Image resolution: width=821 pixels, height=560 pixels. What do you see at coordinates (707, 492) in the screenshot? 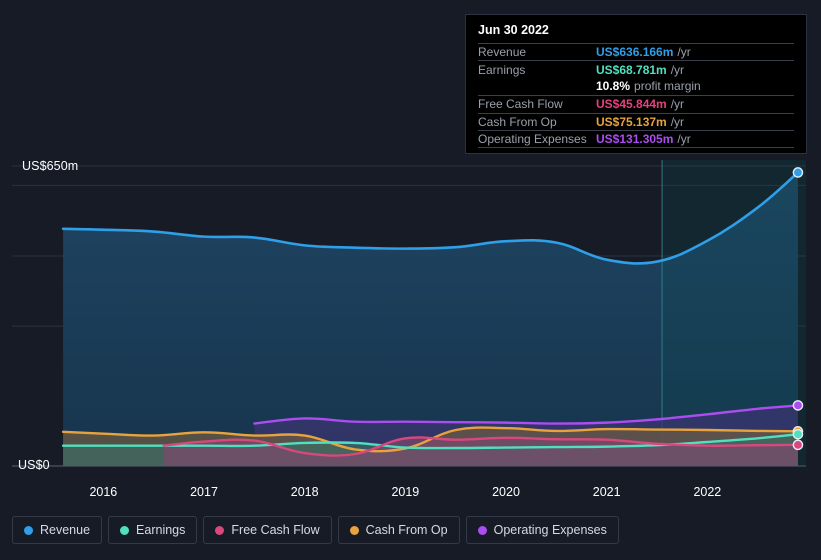
I see `x-axis-tick-2022: 2022` at bounding box center [707, 492].